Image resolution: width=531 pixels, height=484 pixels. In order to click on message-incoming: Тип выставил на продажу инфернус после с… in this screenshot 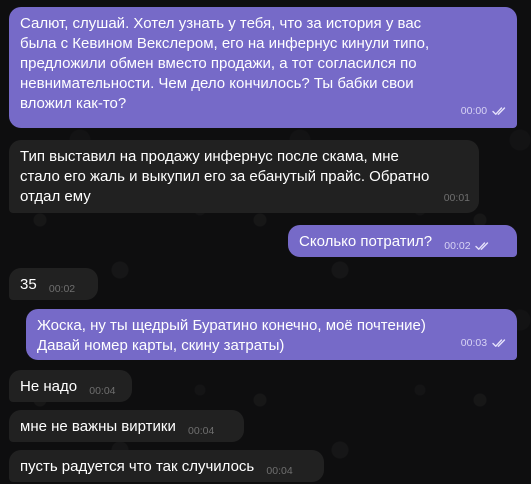, I will do `click(244, 176)`.